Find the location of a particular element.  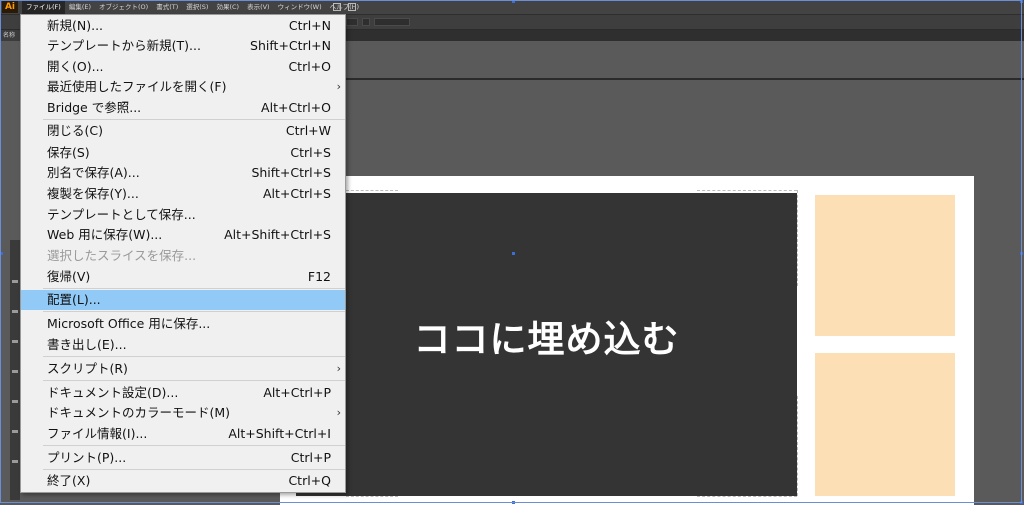

bridge-icon is located at coordinates (337, 7).